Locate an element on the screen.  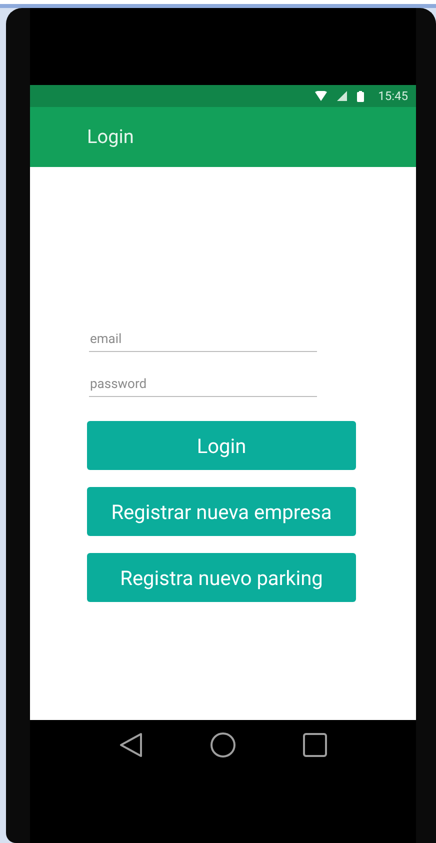
signal-icon is located at coordinates (342, 96).